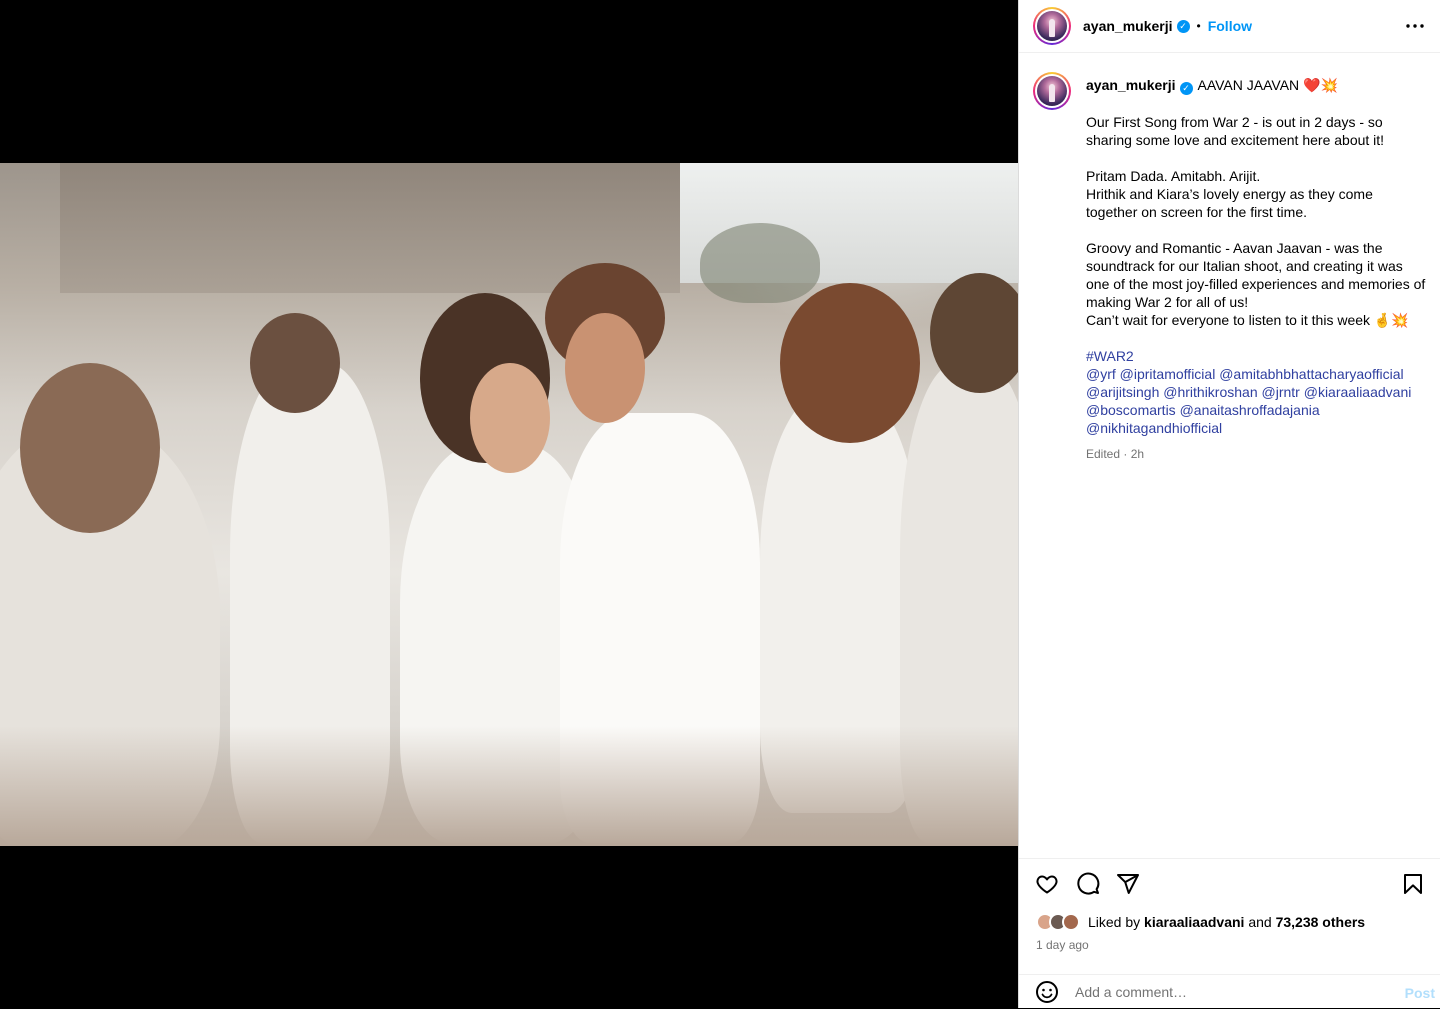  I want to click on more-options-icon, so click(1415, 26).